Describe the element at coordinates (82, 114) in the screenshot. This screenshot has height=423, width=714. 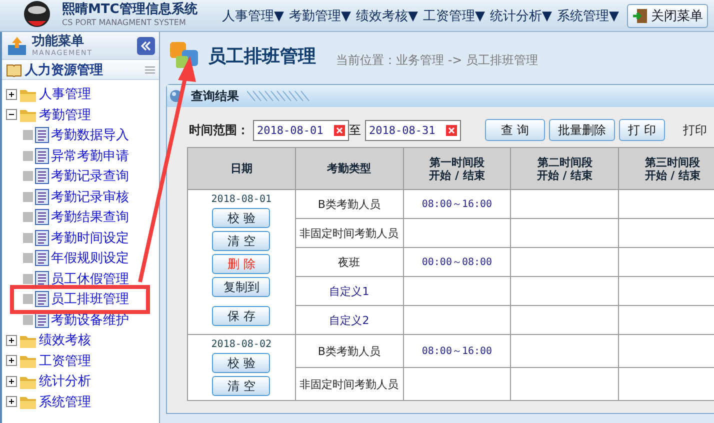
I see `tree-folder: 考勤管理` at that location.